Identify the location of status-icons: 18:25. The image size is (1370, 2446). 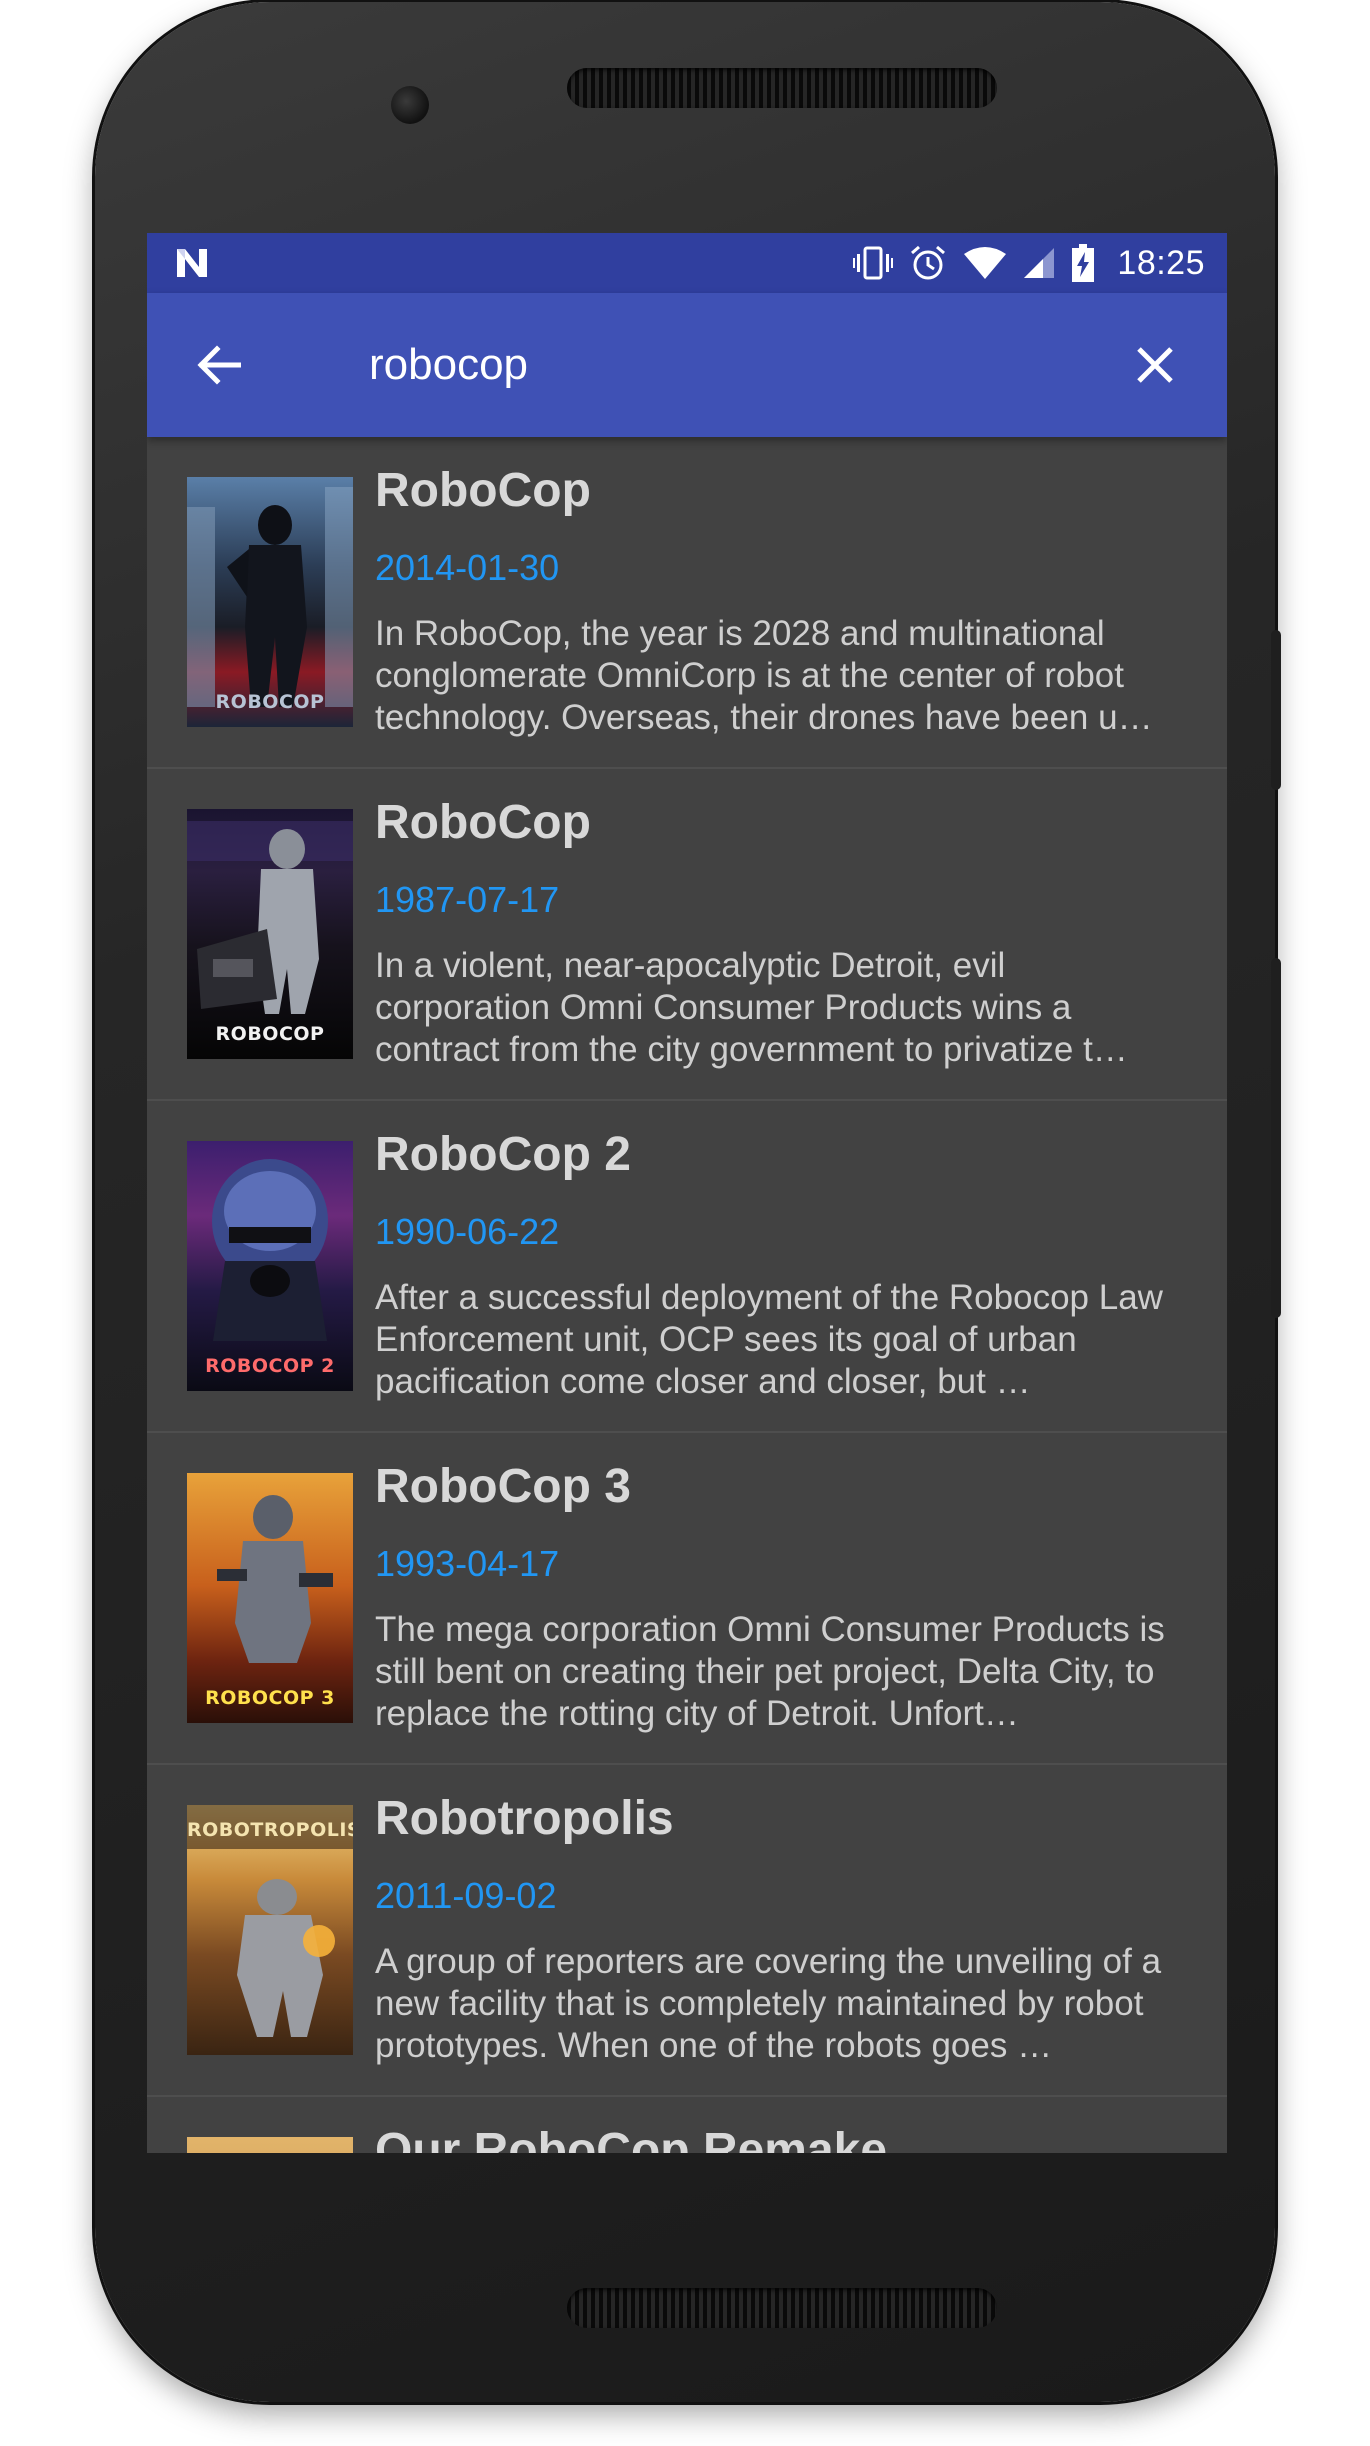
(1029, 263).